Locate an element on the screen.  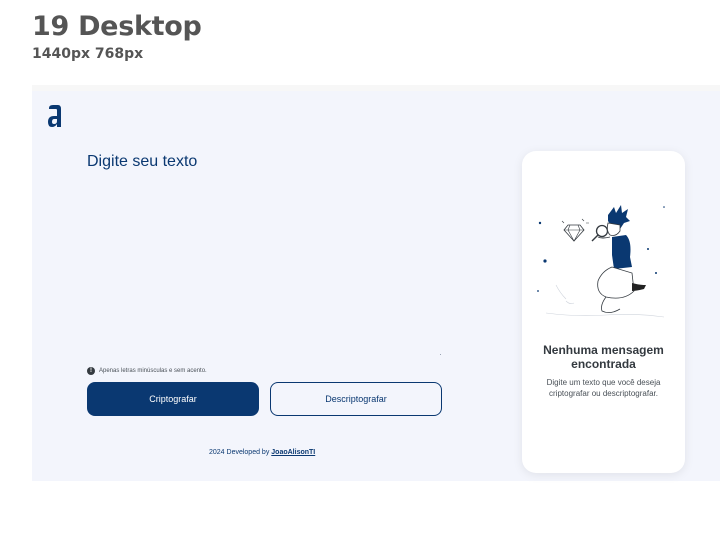
hint-text: Apenas letras minúsculas e sem acento. is located at coordinates (153, 371).